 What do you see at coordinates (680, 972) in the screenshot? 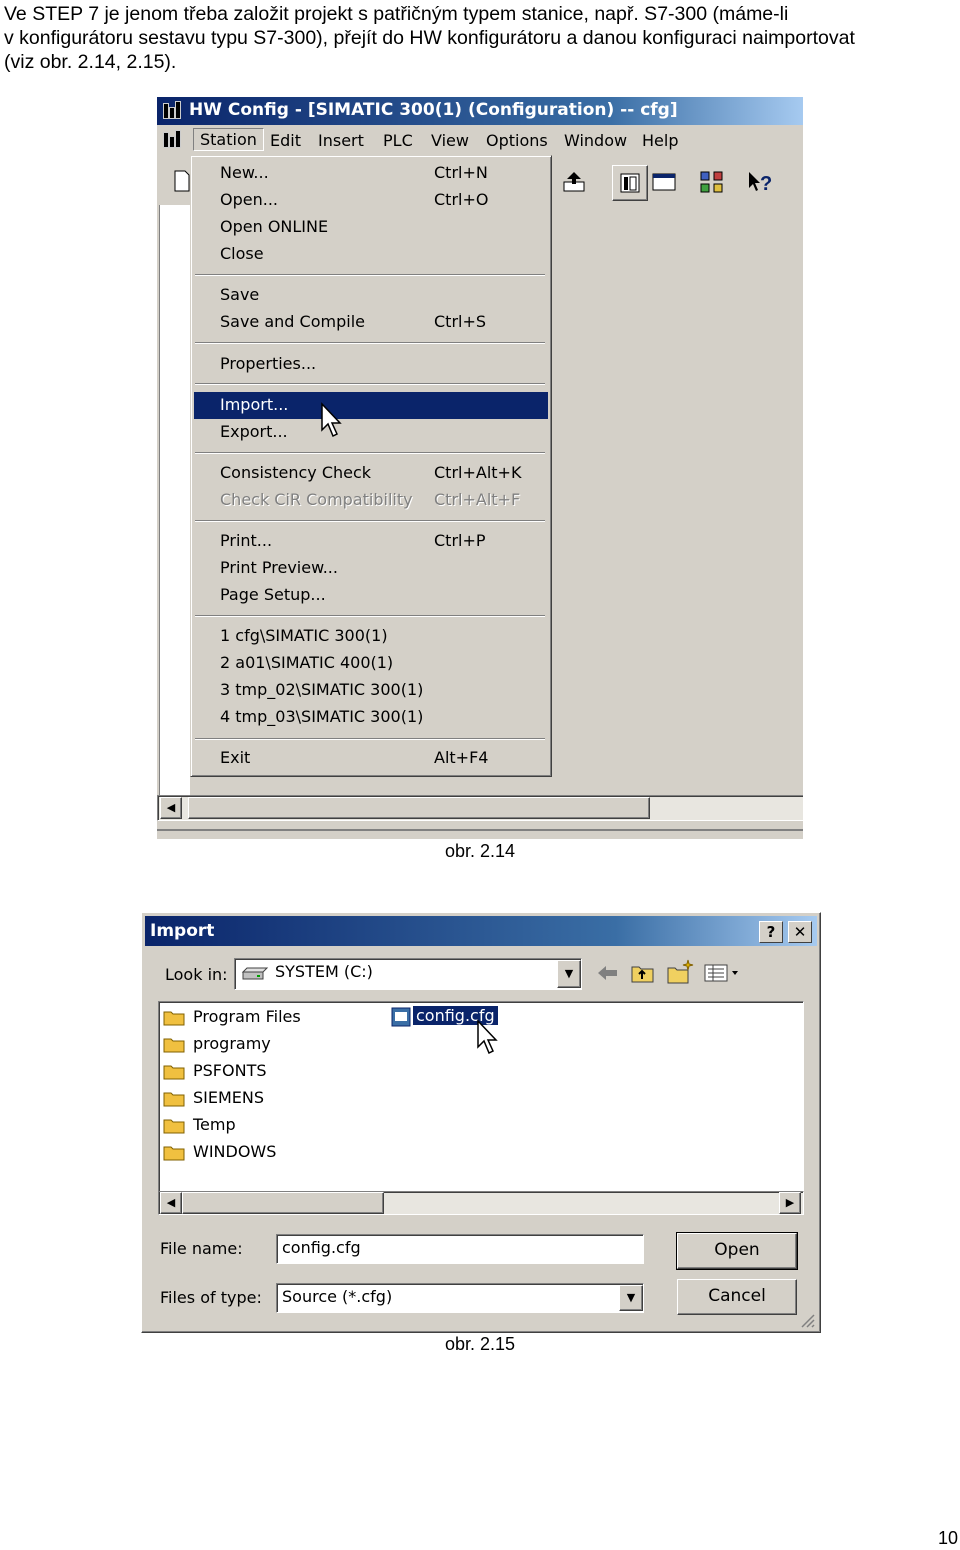
I see `new-folder-icon` at bounding box center [680, 972].